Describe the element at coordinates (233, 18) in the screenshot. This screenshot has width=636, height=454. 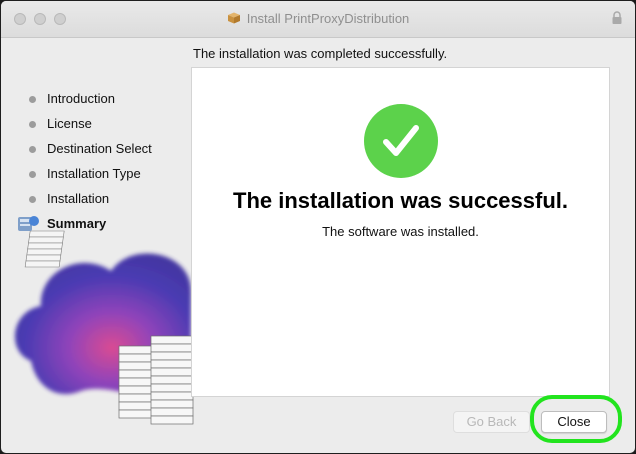
I see `package-icon` at that location.